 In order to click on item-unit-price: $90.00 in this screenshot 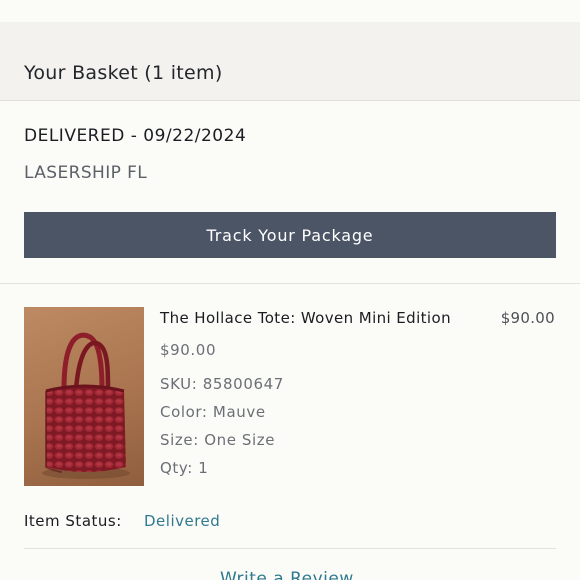, I will do `click(188, 350)`.